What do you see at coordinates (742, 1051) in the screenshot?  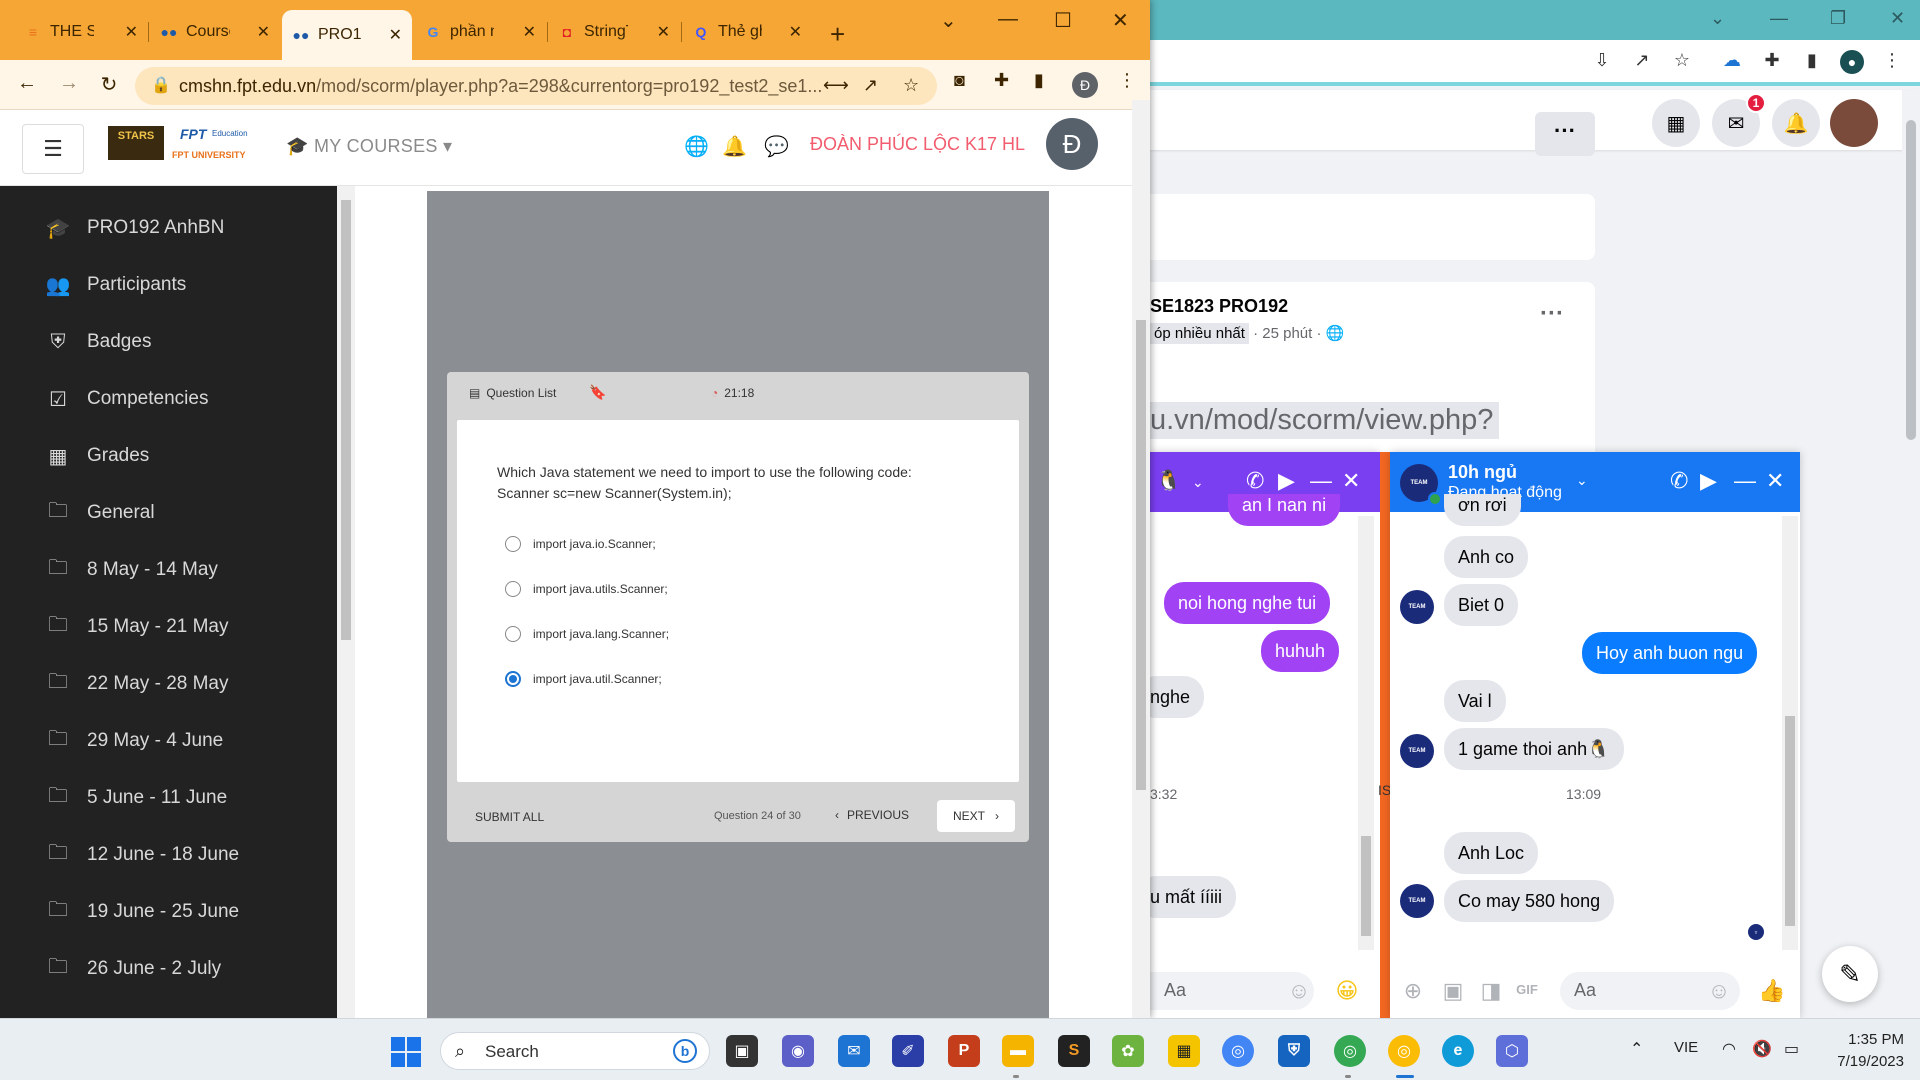 I see `task-view-icon: ▣` at bounding box center [742, 1051].